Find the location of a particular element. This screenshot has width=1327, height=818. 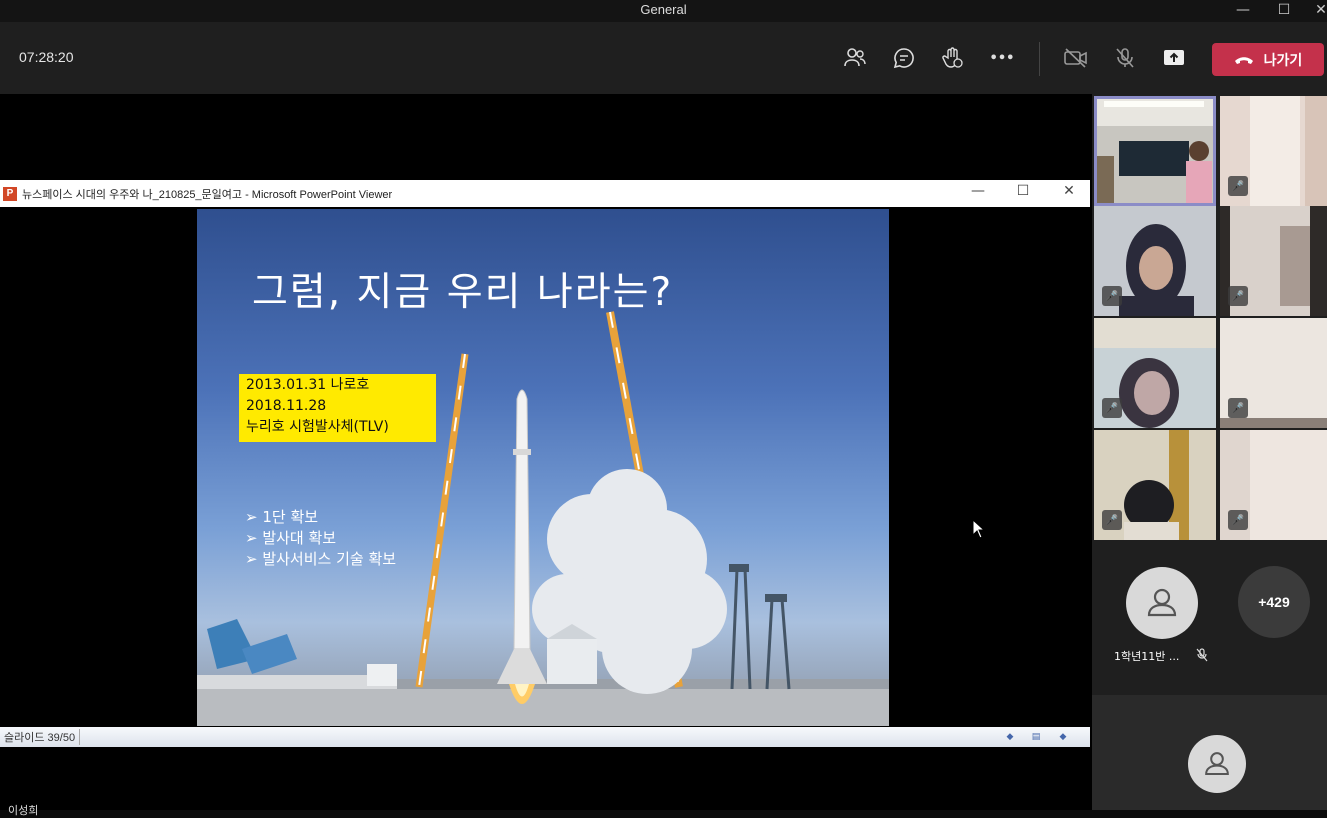

mic-off-icon is located at coordinates (1125, 58).